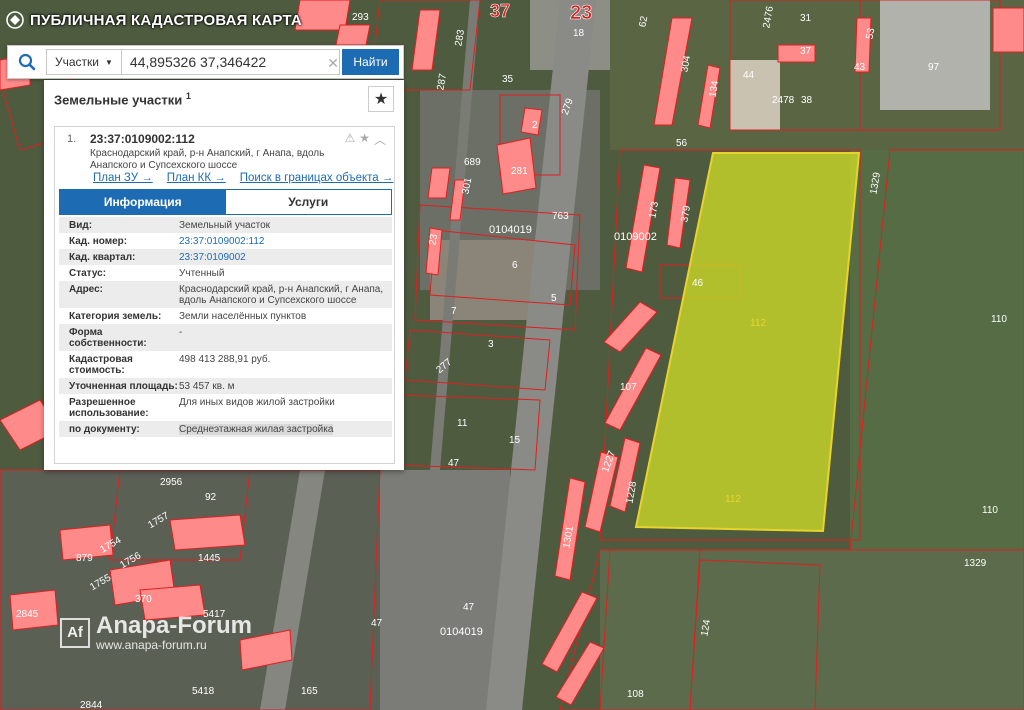 This screenshot has height=710, width=1024. What do you see at coordinates (508, 79) in the screenshot?
I see `label-parcel-35: 35` at bounding box center [508, 79].